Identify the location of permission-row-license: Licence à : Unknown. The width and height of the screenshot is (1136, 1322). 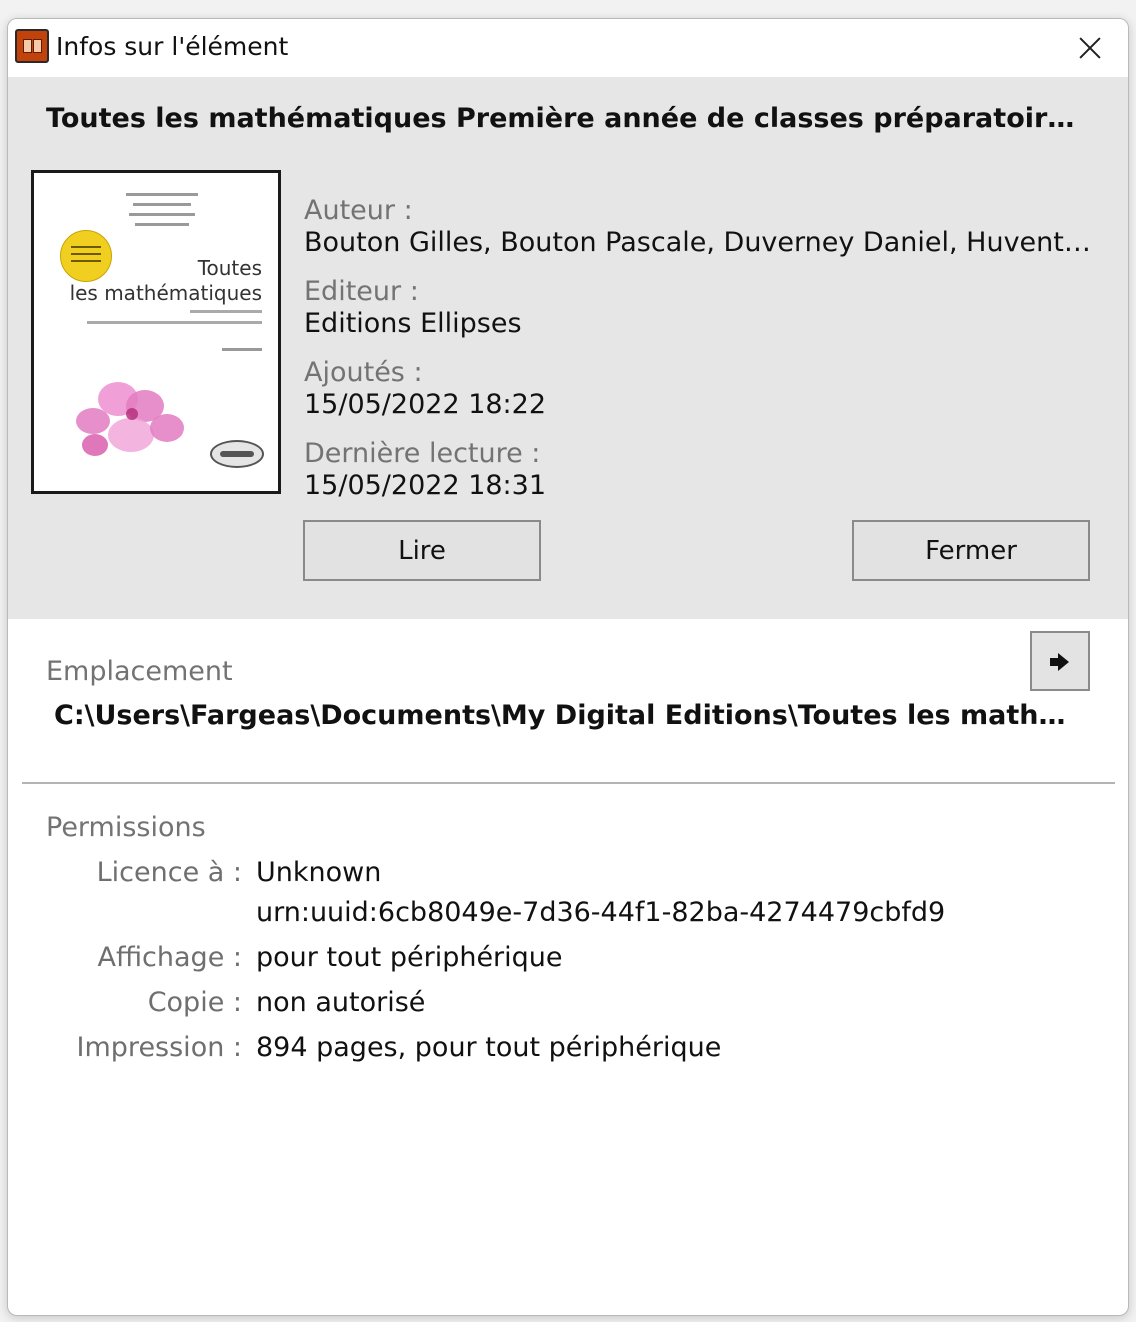
(568, 877).